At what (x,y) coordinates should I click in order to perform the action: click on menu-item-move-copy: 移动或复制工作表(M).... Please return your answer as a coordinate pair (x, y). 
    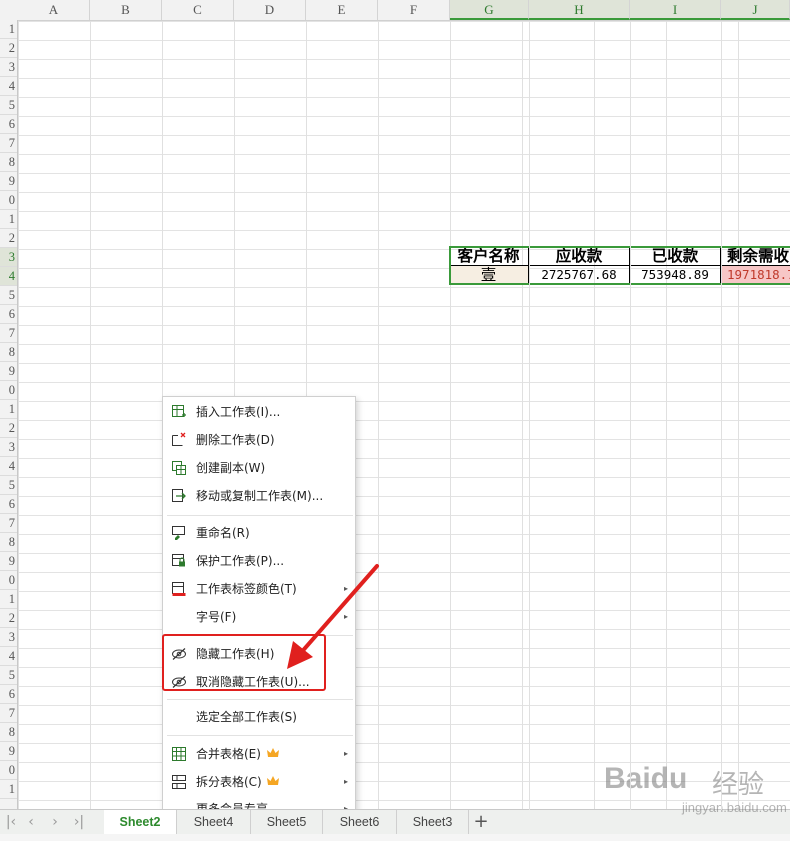
    Looking at the image, I should click on (259, 496).